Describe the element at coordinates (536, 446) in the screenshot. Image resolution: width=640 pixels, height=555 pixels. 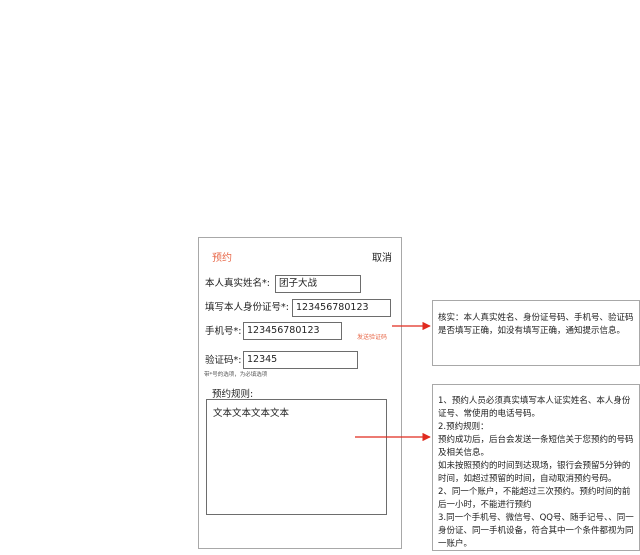
I see `rules-note-line: 预约成功后，后台会发送一条短信关于您预约的号码及相关信息。` at that location.